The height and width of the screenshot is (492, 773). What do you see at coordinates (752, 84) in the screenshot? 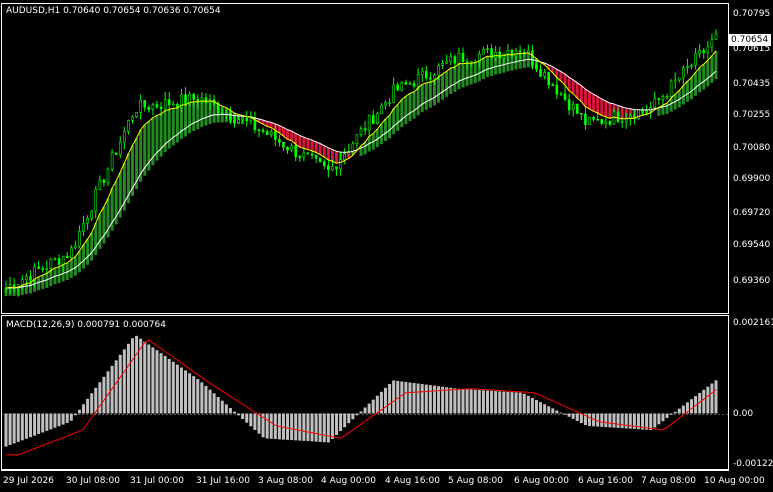
I see `price-axis-label: 0.70435` at bounding box center [752, 84].